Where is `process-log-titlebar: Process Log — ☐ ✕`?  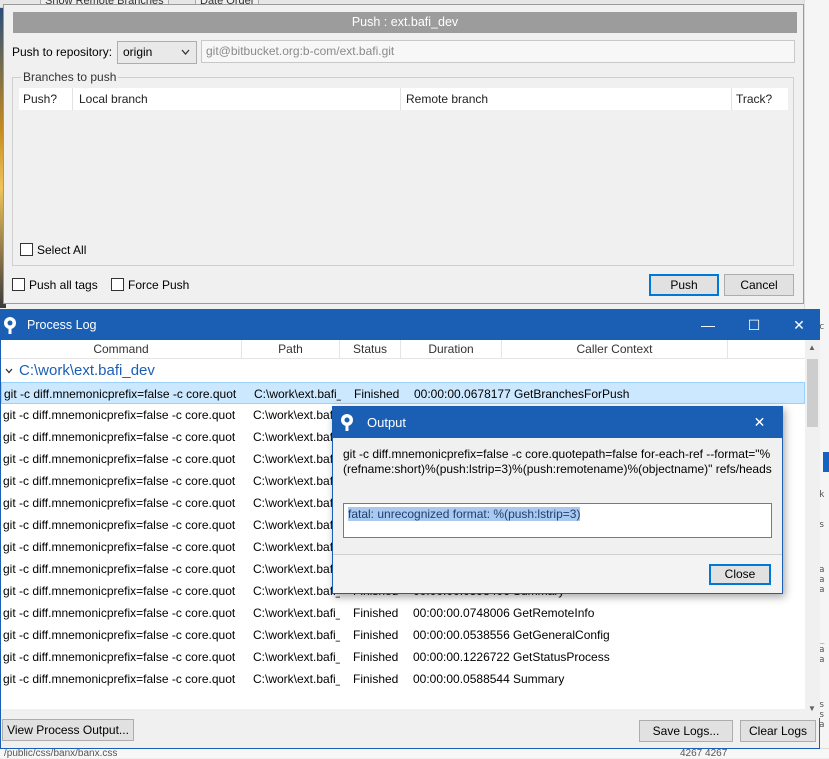
process-log-titlebar: Process Log — ☐ ✕ is located at coordinates (410, 325).